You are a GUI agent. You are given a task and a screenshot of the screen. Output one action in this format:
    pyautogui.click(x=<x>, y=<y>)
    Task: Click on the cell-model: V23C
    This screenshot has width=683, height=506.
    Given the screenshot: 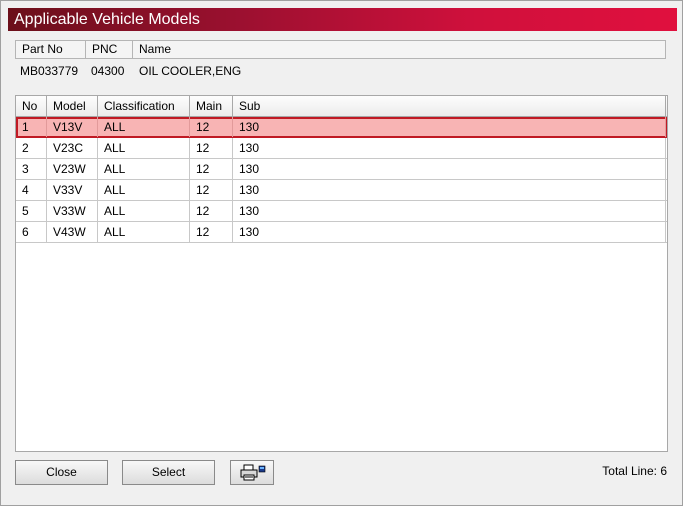 What is the action you would take?
    pyautogui.click(x=72, y=148)
    